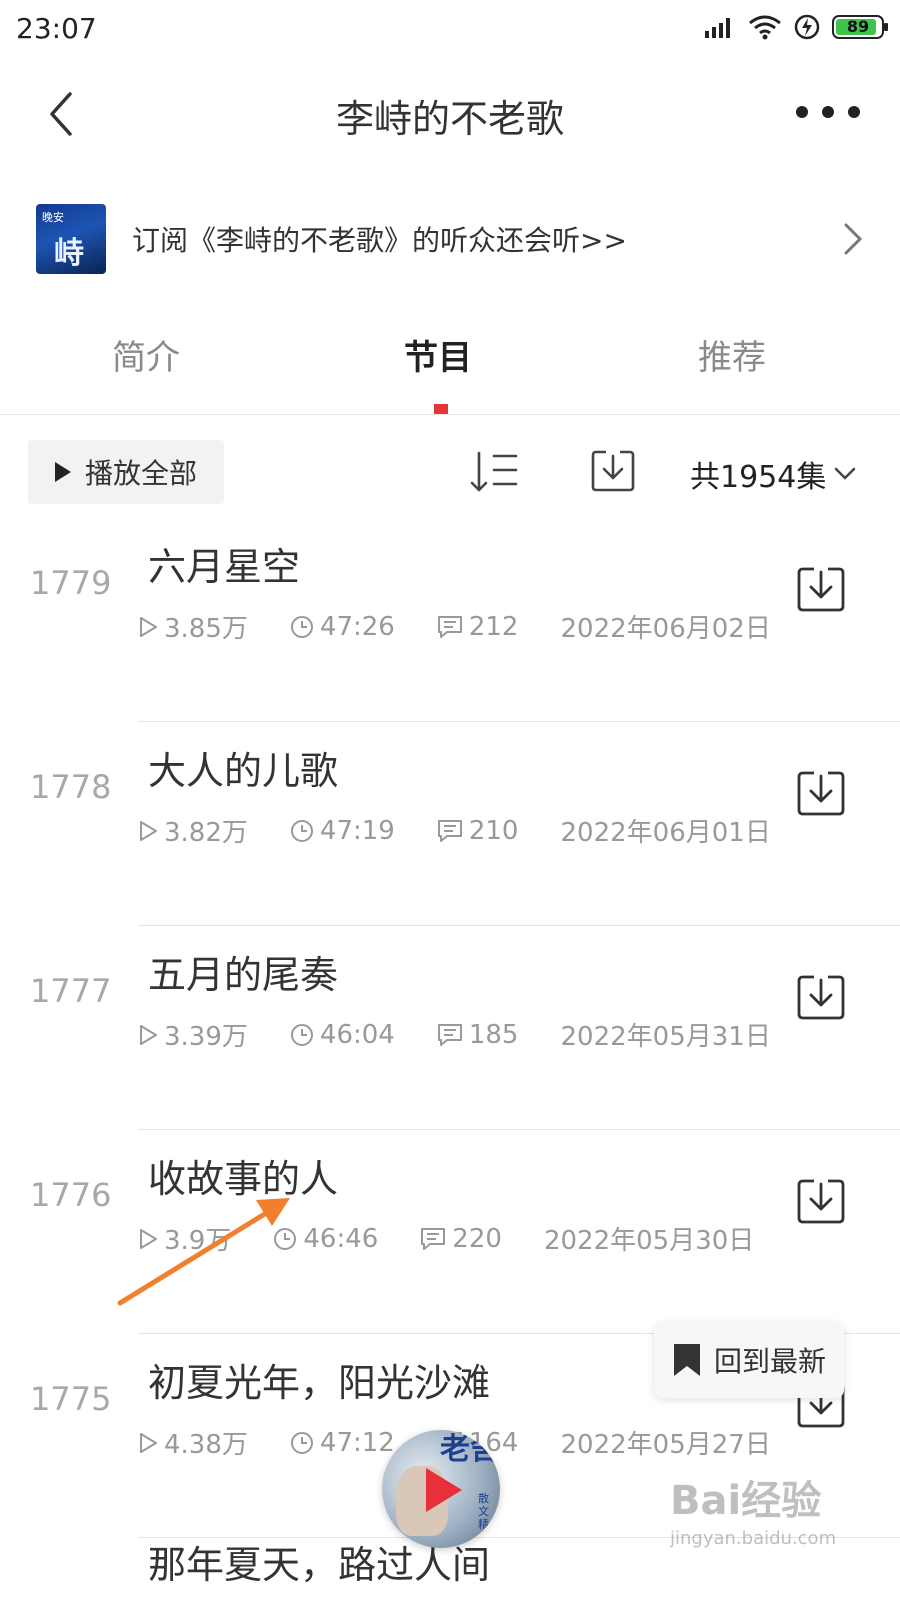  Describe the element at coordinates (649, 1241) in the screenshot. I see `episode-date: 2022年05月30日` at that location.